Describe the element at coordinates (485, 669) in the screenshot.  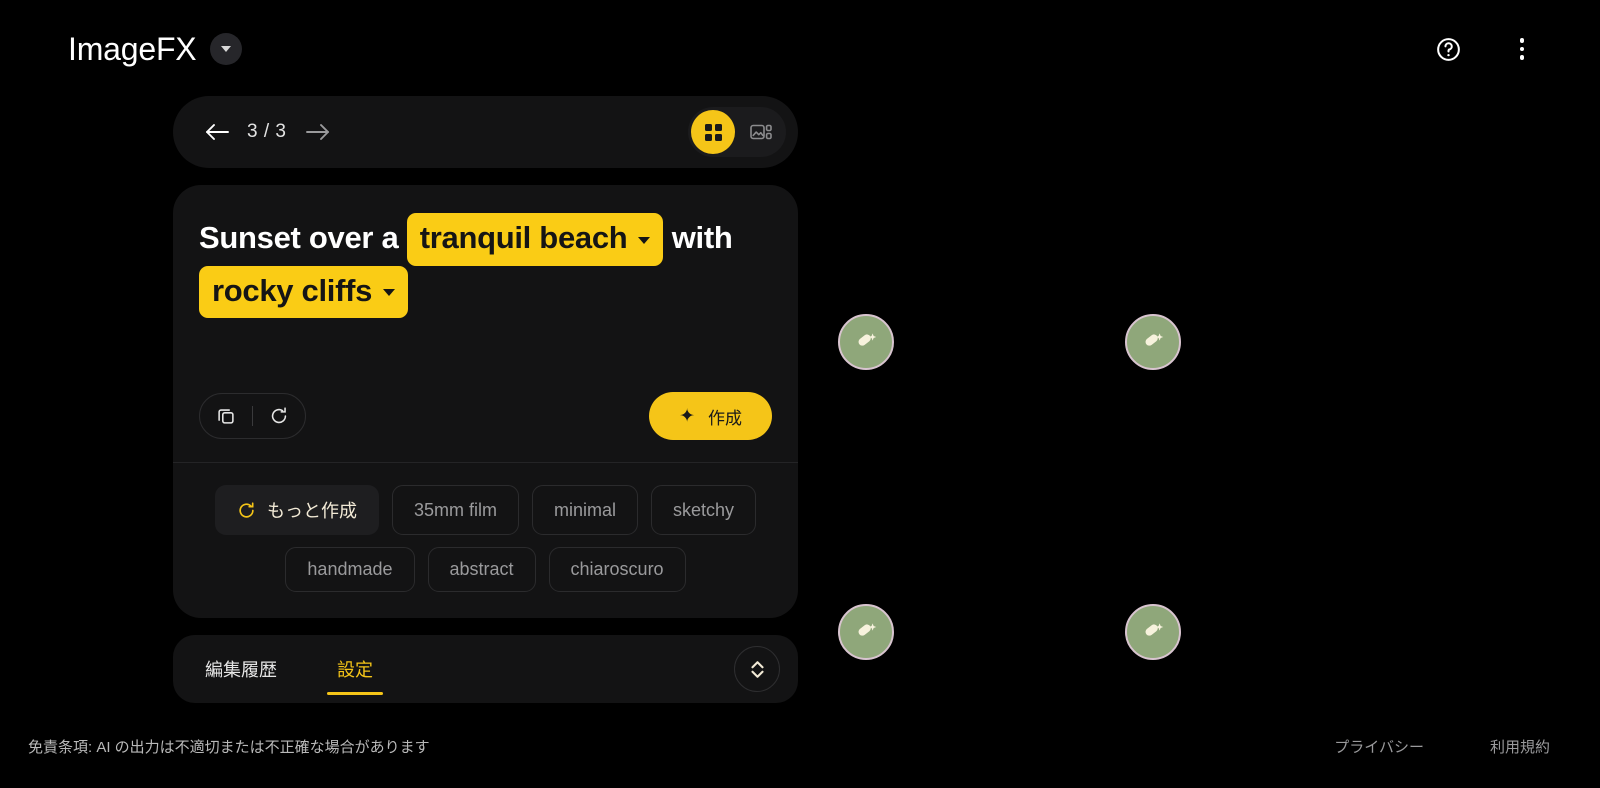
I see `bottom-tabs-bar: 編集履歴 設定` at that location.